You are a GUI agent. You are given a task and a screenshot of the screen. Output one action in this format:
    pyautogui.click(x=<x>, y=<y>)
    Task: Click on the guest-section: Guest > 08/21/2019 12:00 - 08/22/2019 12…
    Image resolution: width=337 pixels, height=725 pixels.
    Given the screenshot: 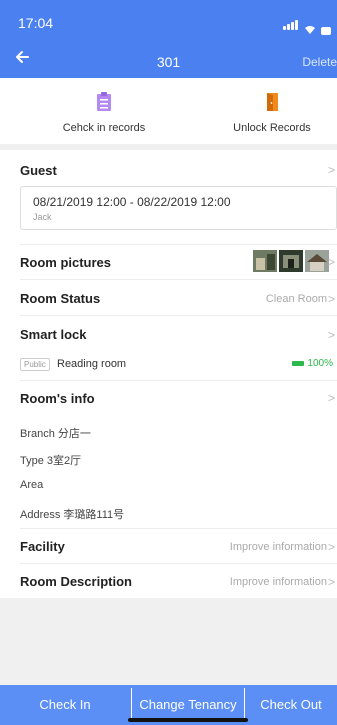 What is the action you would take?
    pyautogui.click(x=168, y=195)
    